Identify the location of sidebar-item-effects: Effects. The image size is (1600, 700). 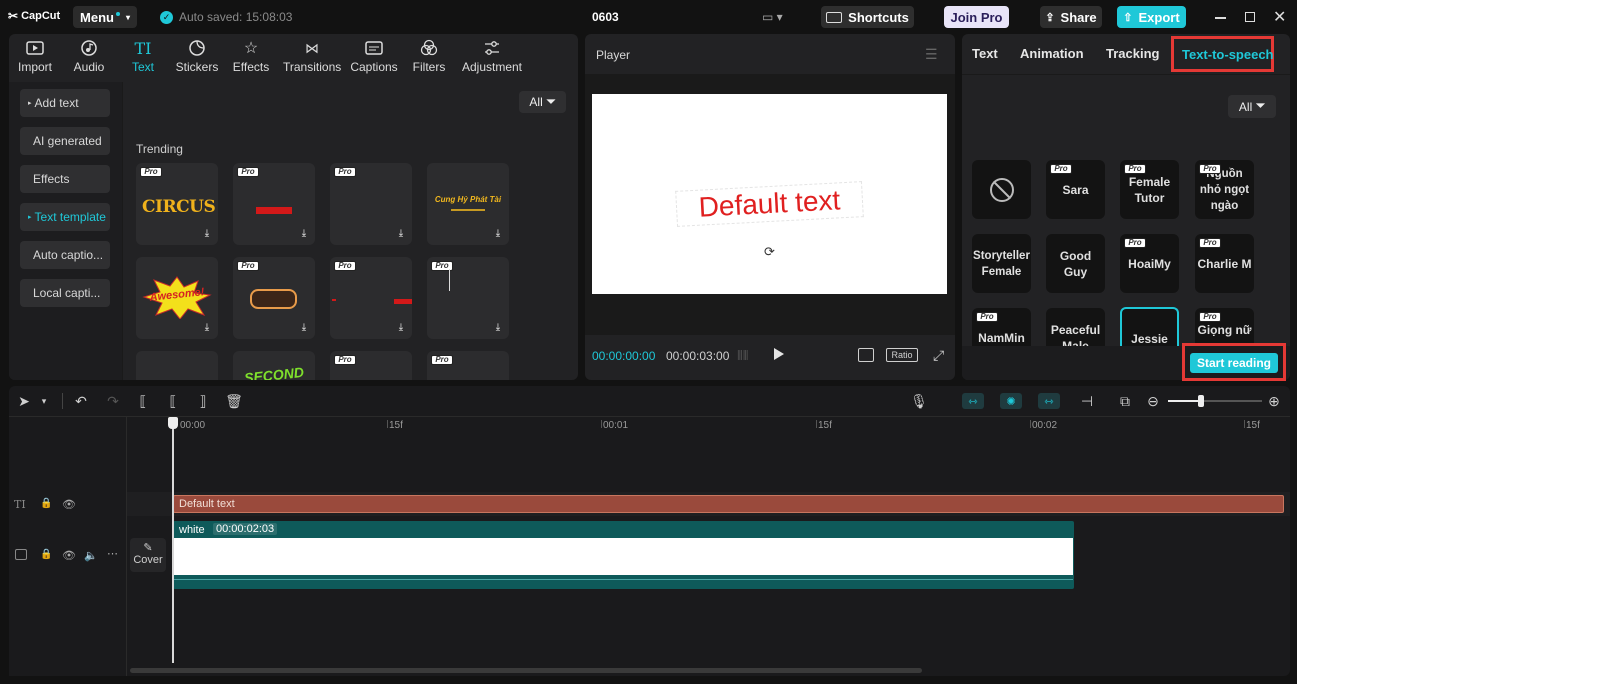
(65, 179).